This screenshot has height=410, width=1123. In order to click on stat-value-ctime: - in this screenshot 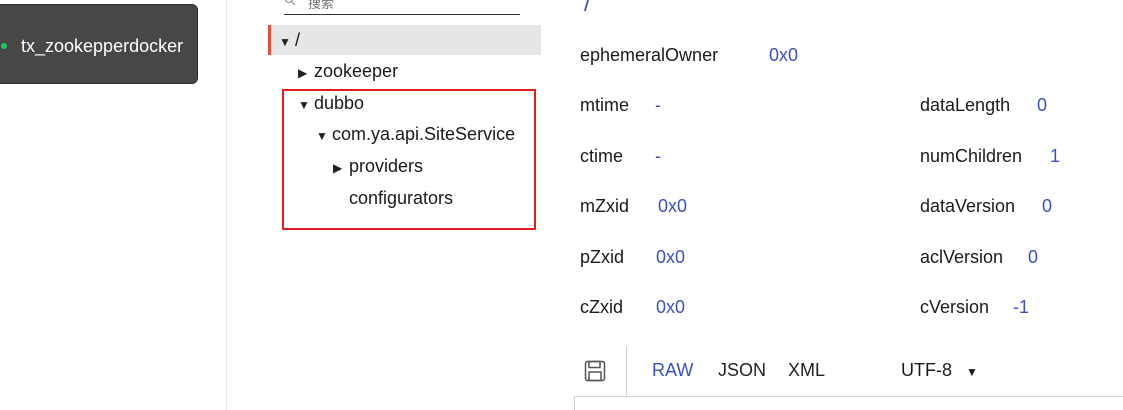, I will do `click(658, 156)`.